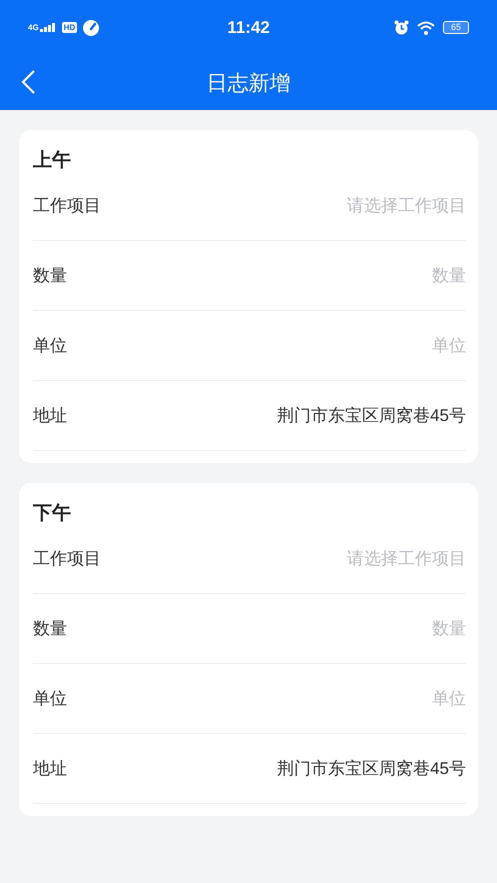  What do you see at coordinates (70, 27) in the screenshot?
I see `hd-badge: HD` at bounding box center [70, 27].